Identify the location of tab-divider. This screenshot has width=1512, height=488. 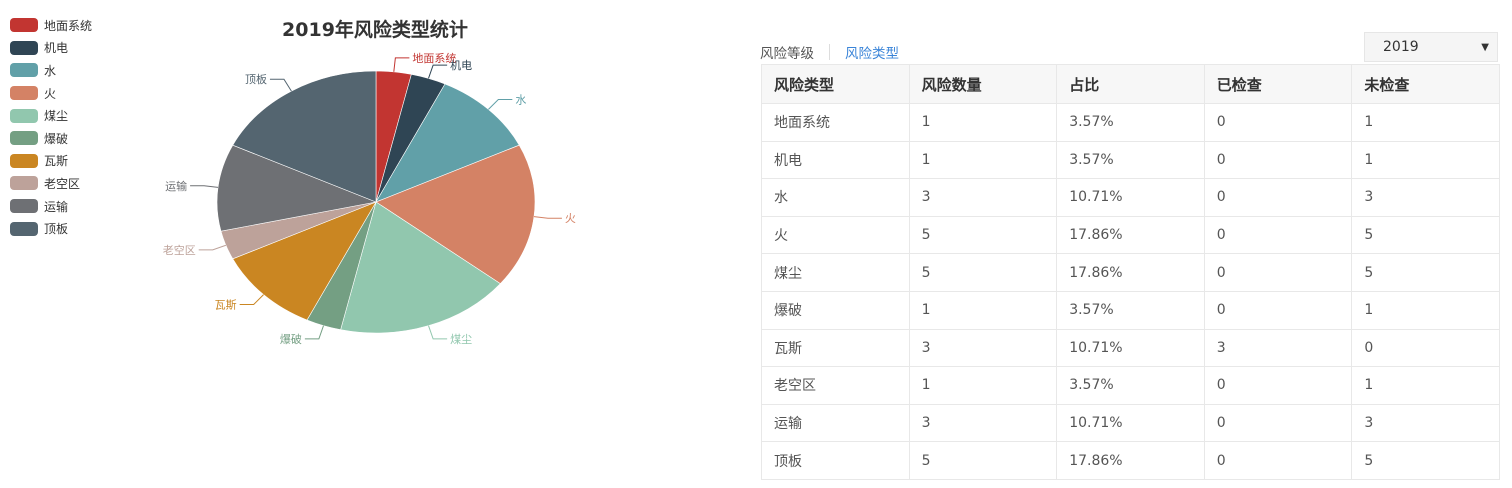
(829, 52).